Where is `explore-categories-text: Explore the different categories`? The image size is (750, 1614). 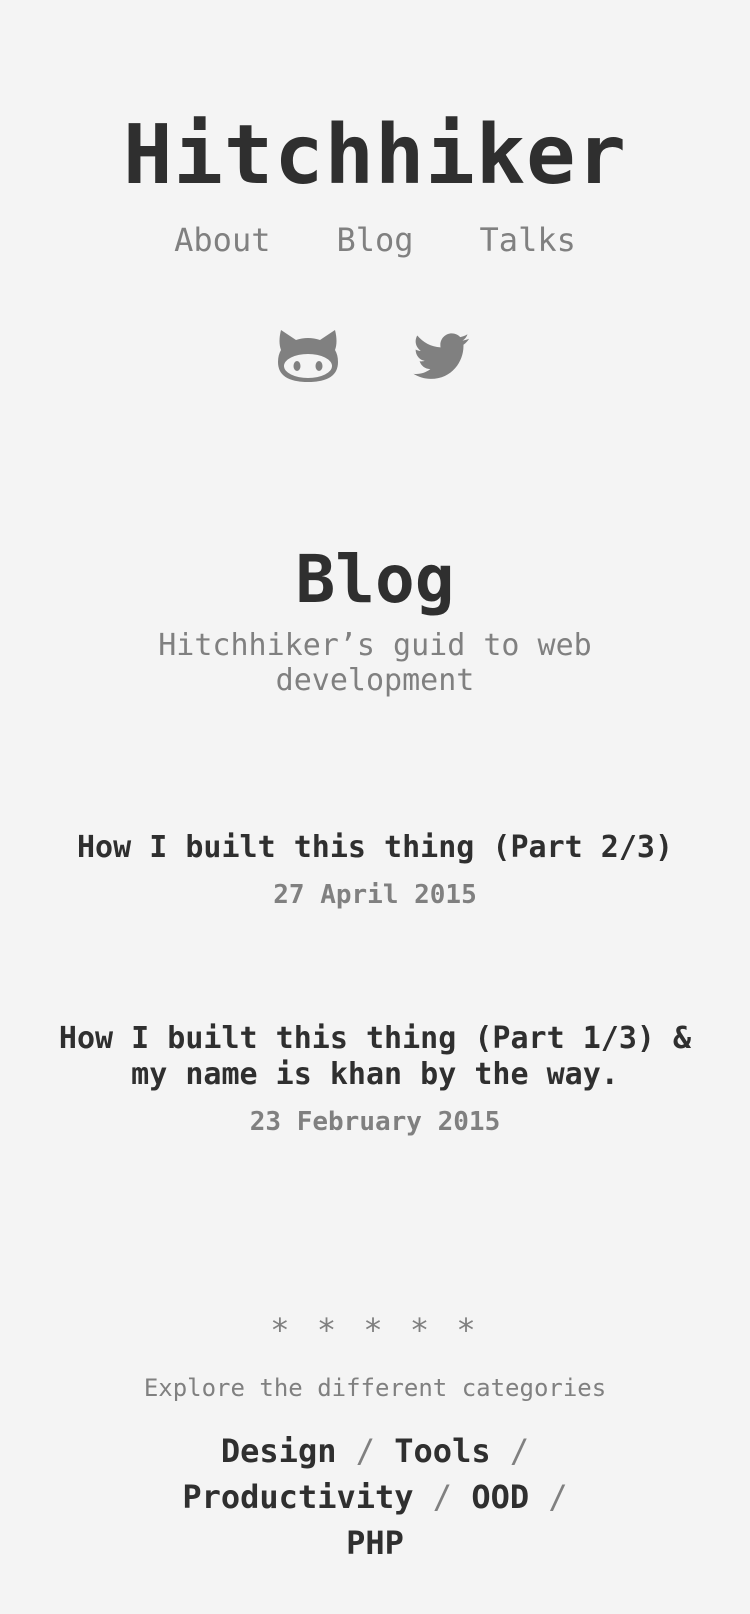
explore-categories-text: Explore the different categories is located at coordinates (375, 1388).